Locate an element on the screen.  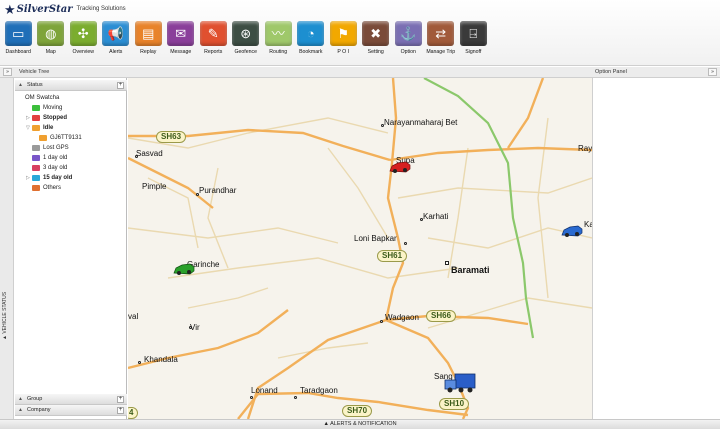
tree-item: OM Swatcha is located at coordinates (39, 98).